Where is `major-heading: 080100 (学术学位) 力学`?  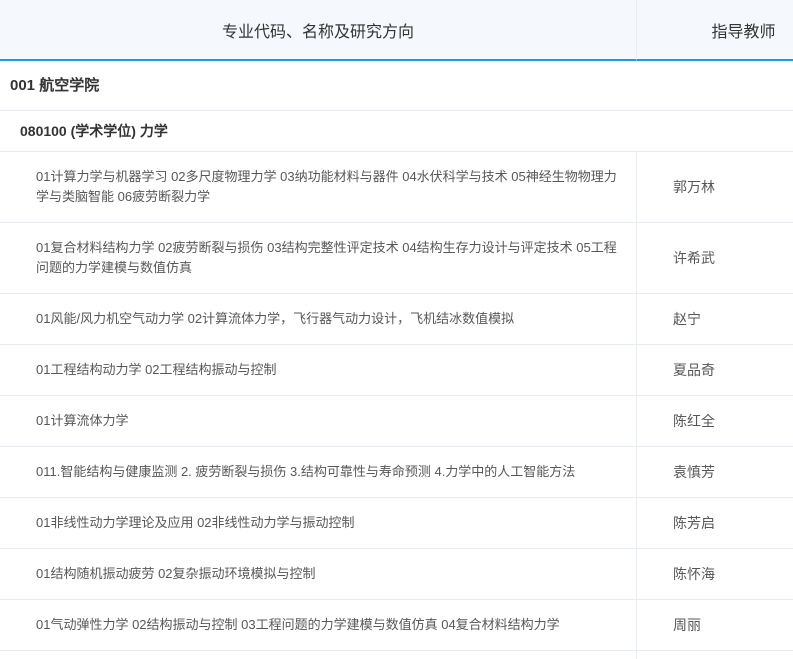
major-heading: 080100 (学术学位) 力学 is located at coordinates (396, 131).